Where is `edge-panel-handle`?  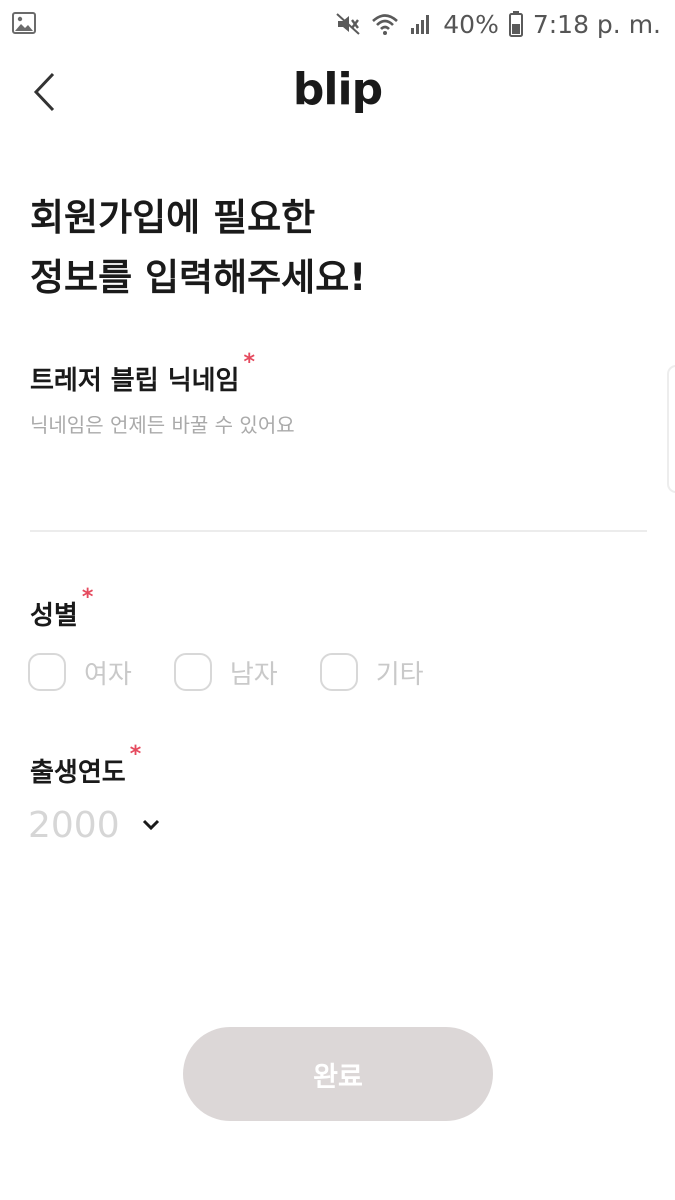
edge-panel-handle is located at coordinates (671, 429).